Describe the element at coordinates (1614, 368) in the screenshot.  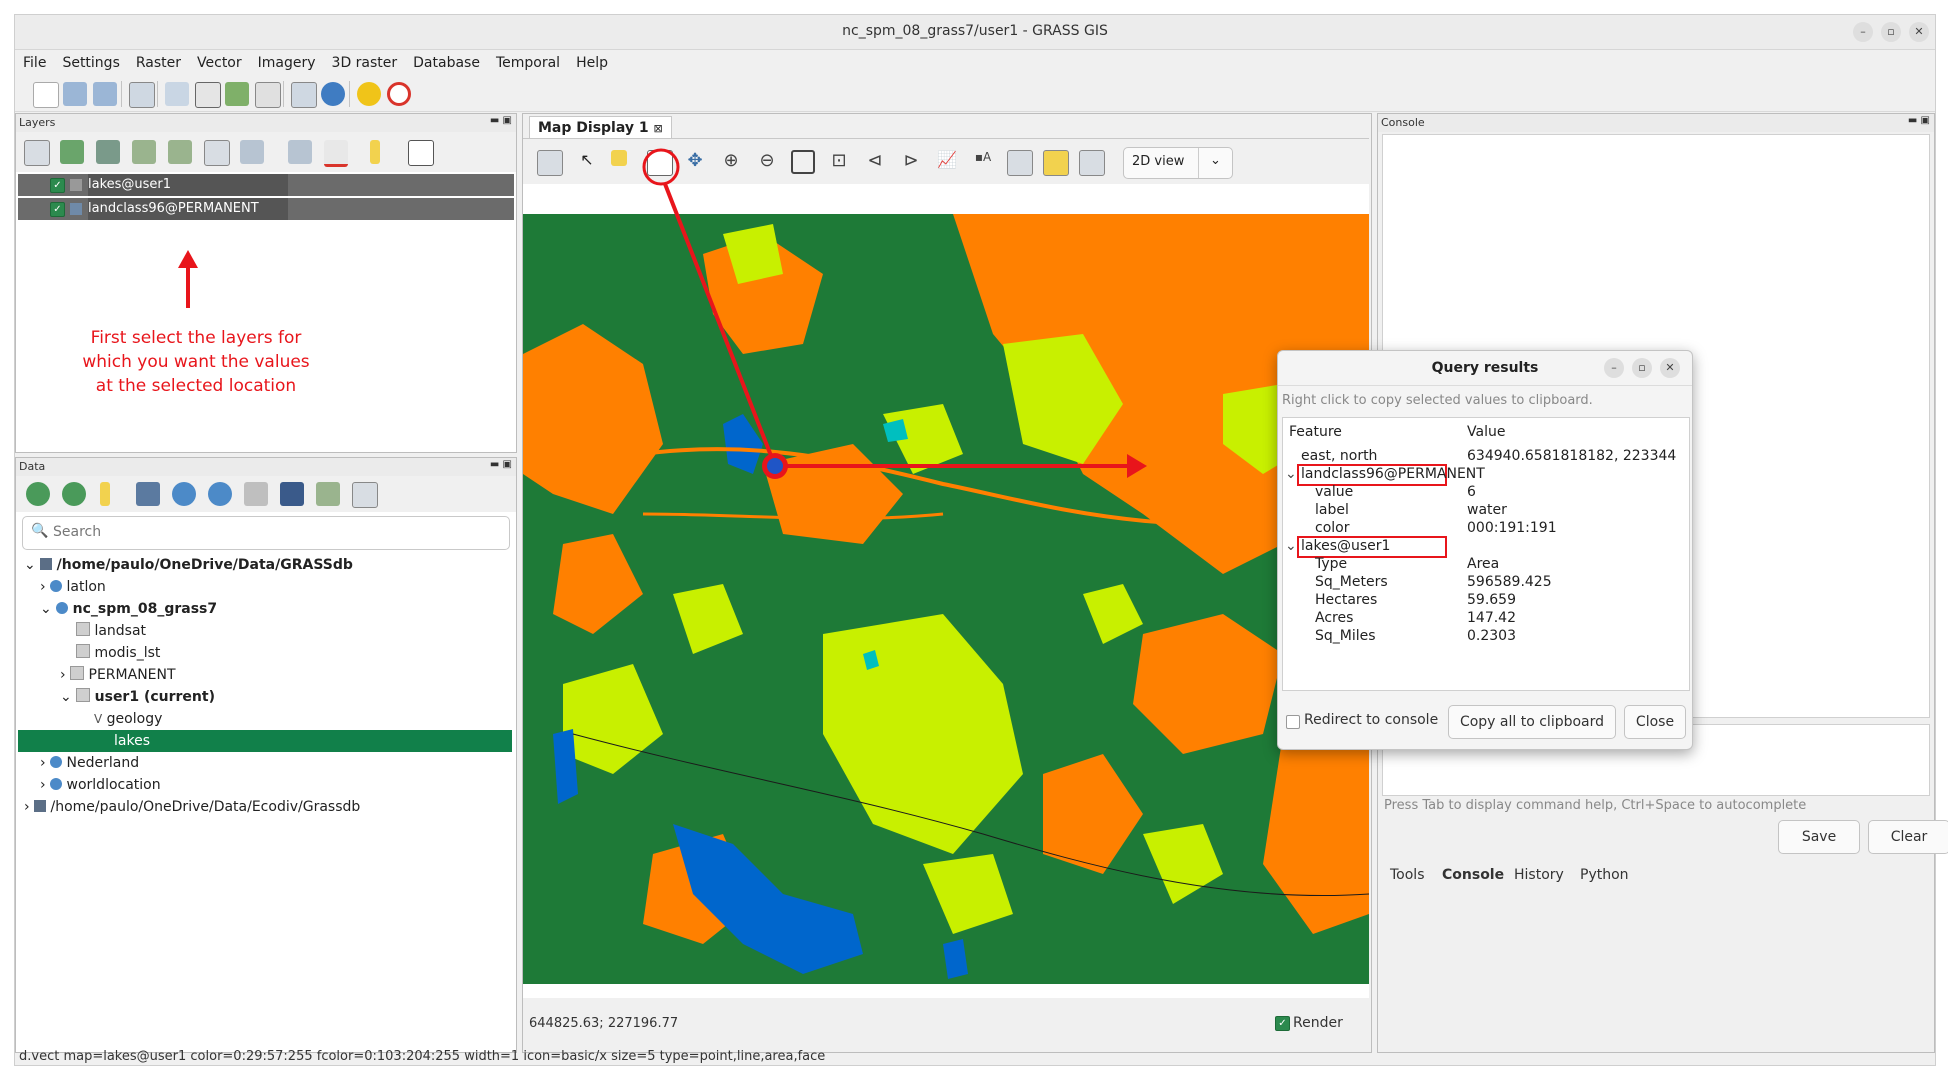
I see `dialog-minimize-button: –` at that location.